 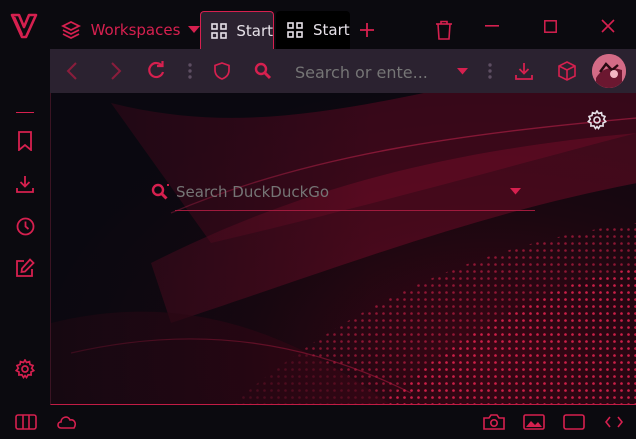 What do you see at coordinates (25, 112) in the screenshot?
I see `panel-divider` at bounding box center [25, 112].